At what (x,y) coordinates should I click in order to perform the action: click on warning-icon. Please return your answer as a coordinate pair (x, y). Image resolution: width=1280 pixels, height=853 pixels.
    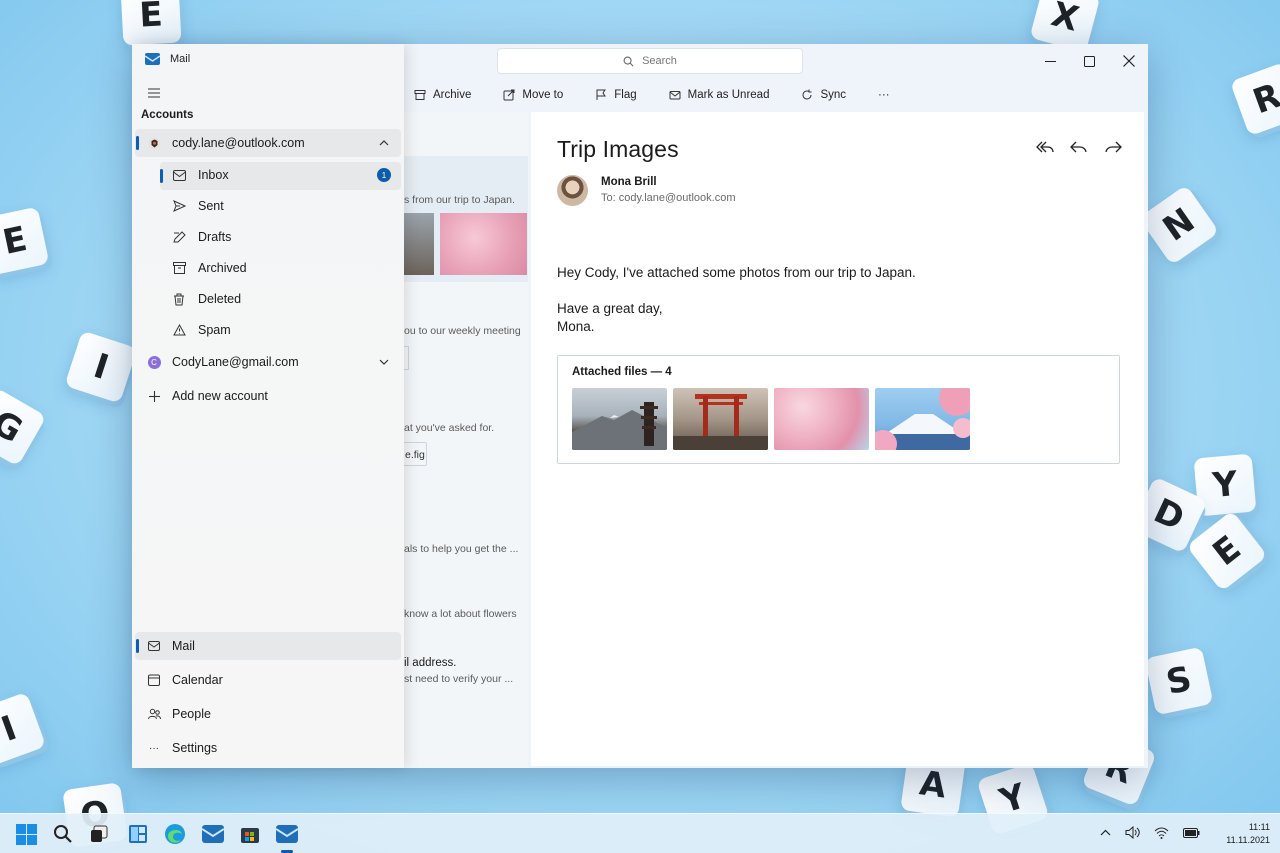
    Looking at the image, I should click on (179, 330).